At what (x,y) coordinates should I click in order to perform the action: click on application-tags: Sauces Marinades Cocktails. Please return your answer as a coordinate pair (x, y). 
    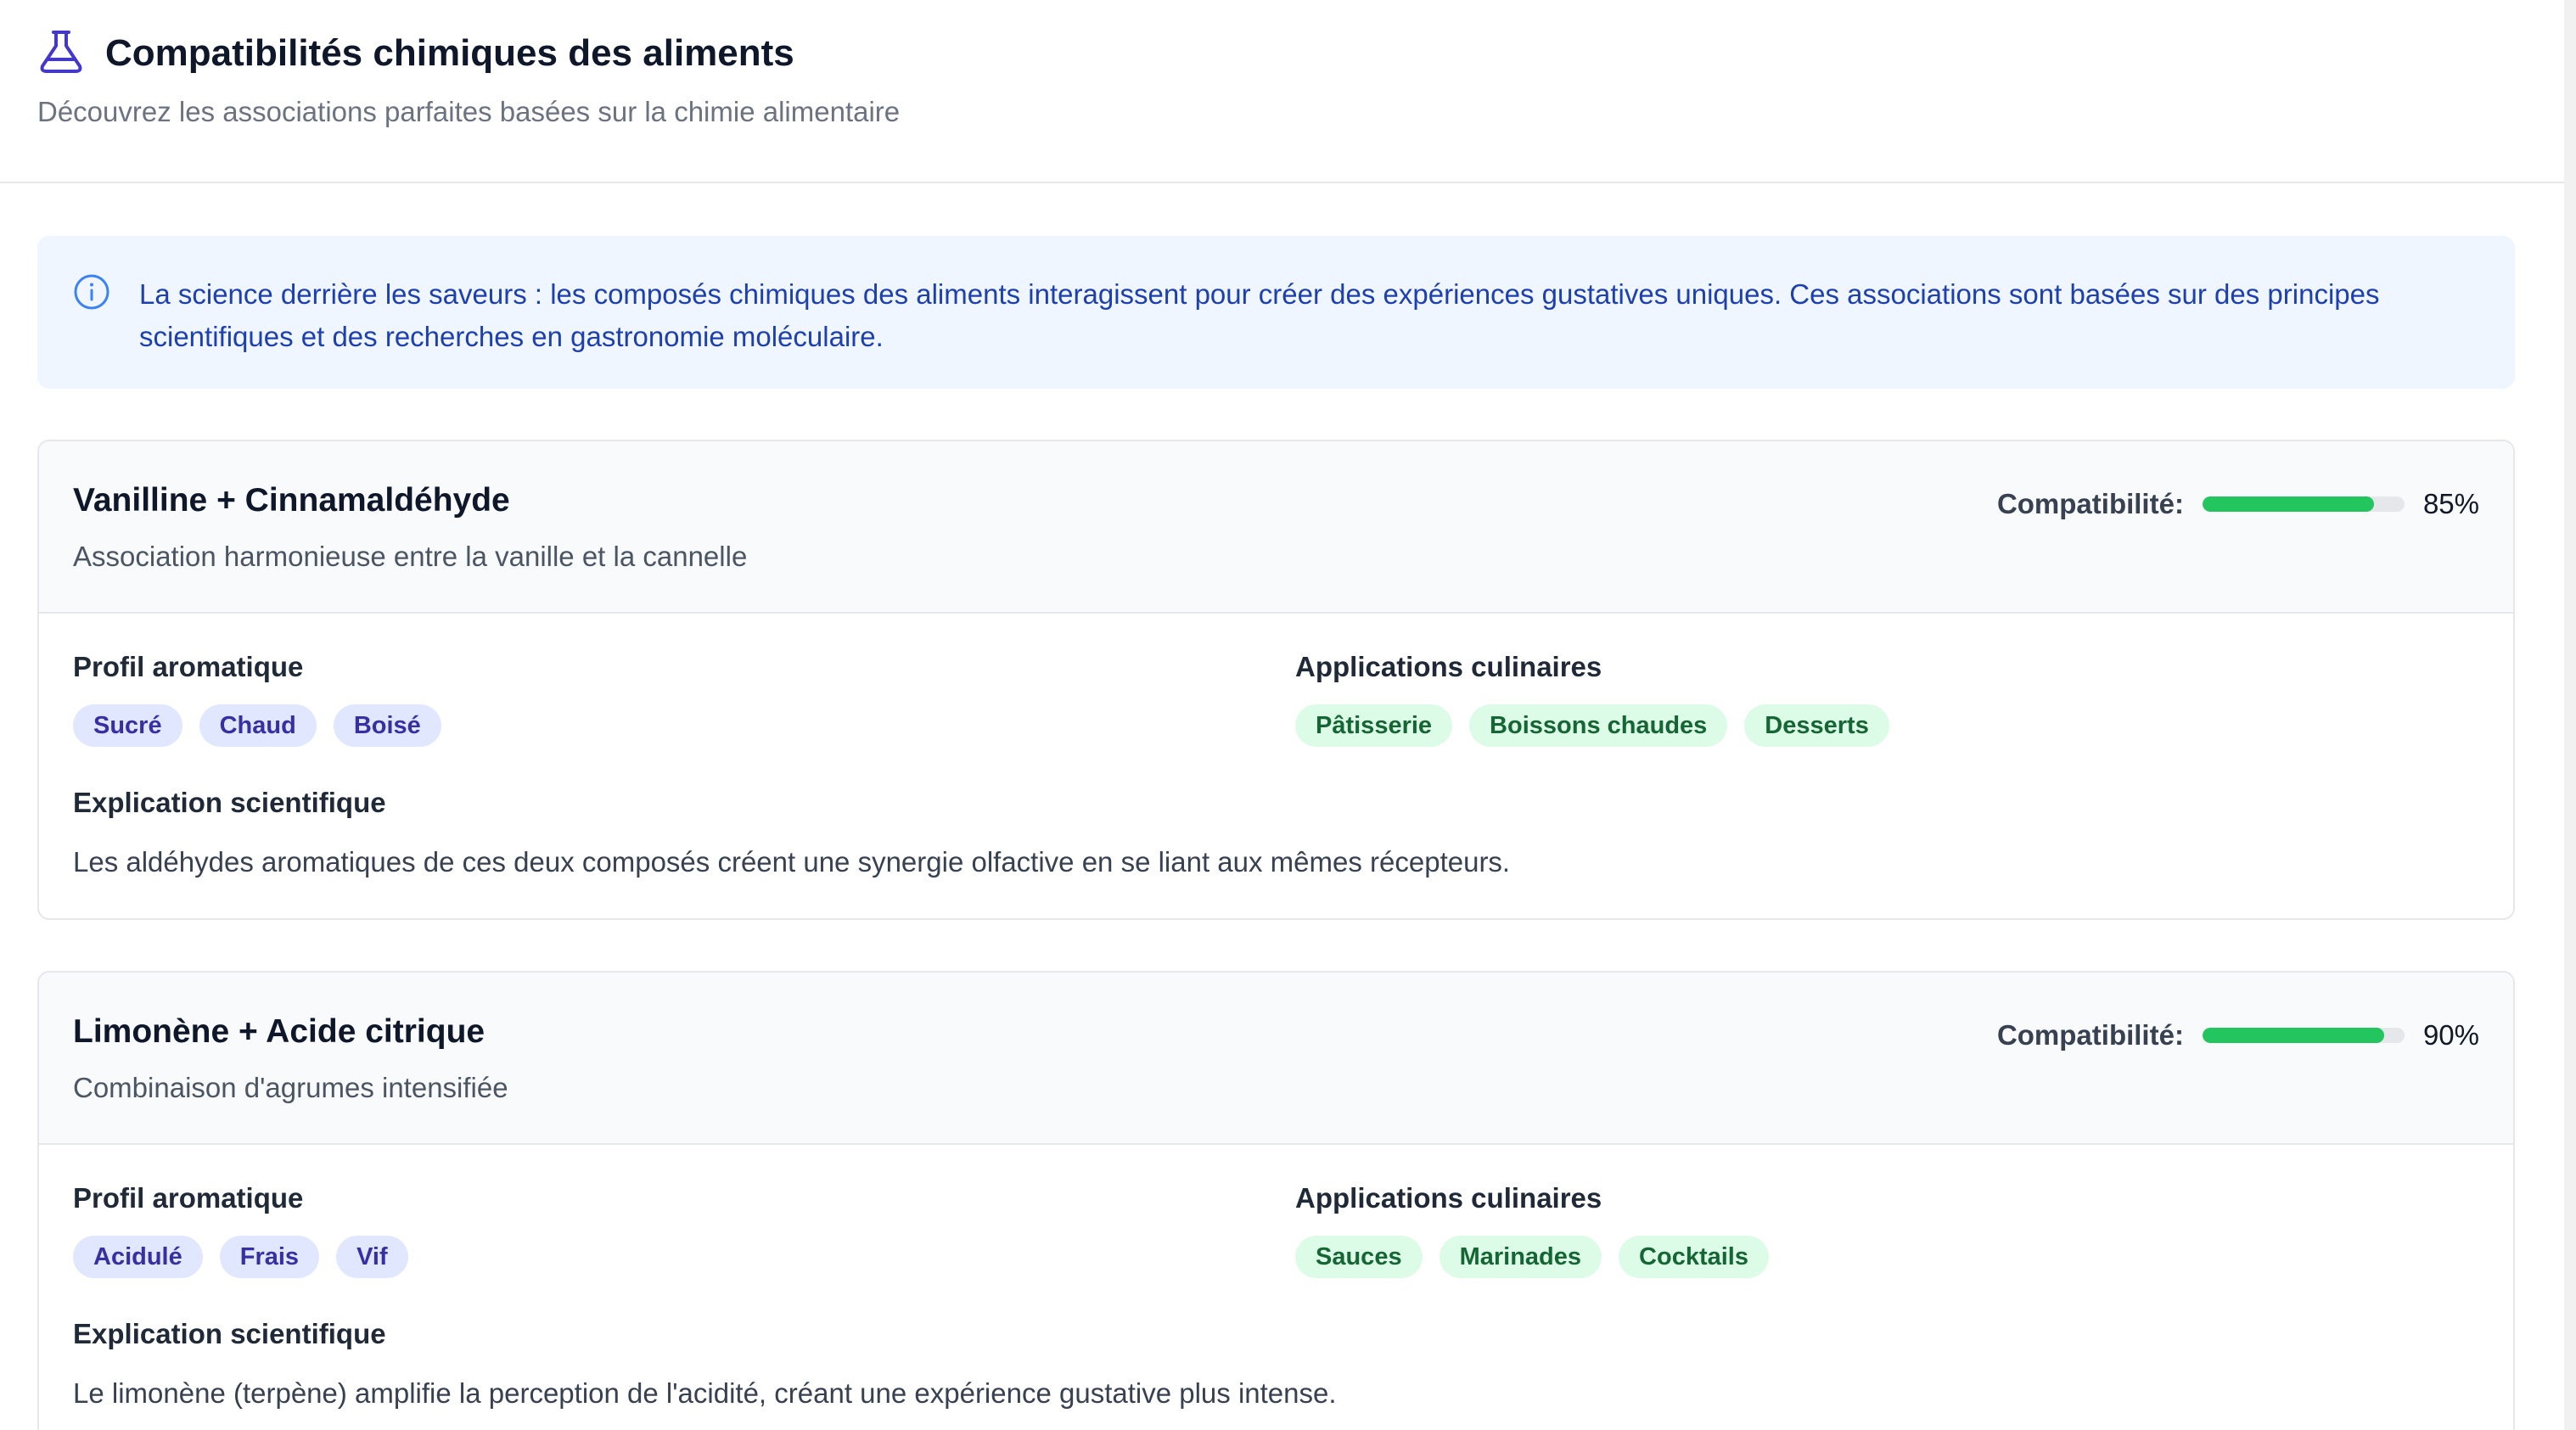
    Looking at the image, I should click on (1532, 1257).